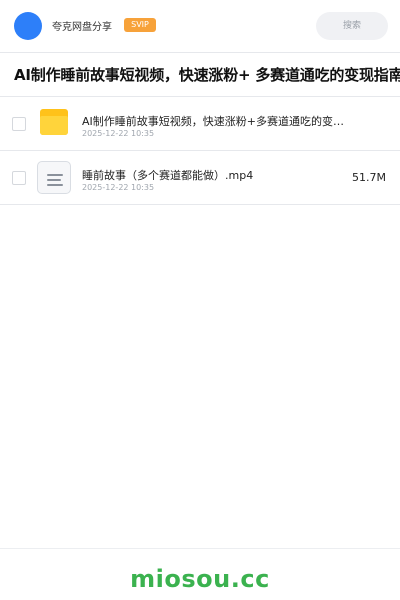  I want to click on search-input: 搜索, so click(352, 26).